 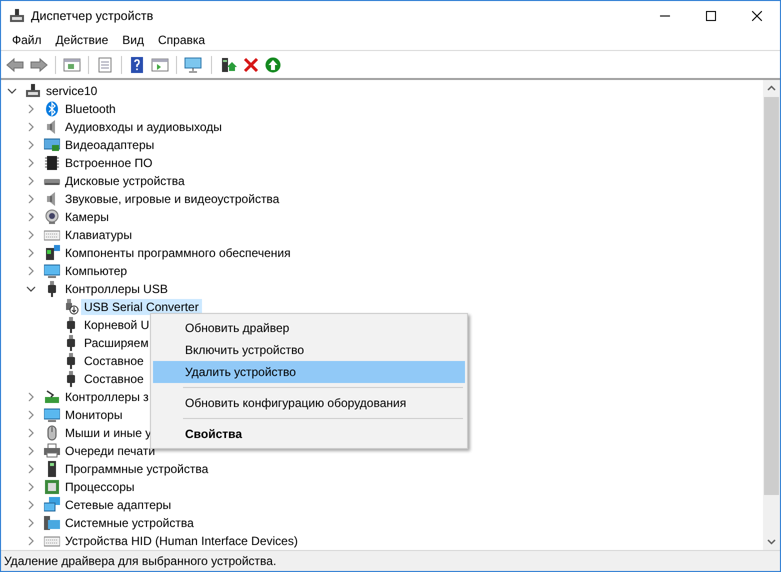 What do you see at coordinates (309, 434) in the screenshot?
I see `context-menu-item: Свойства` at bounding box center [309, 434].